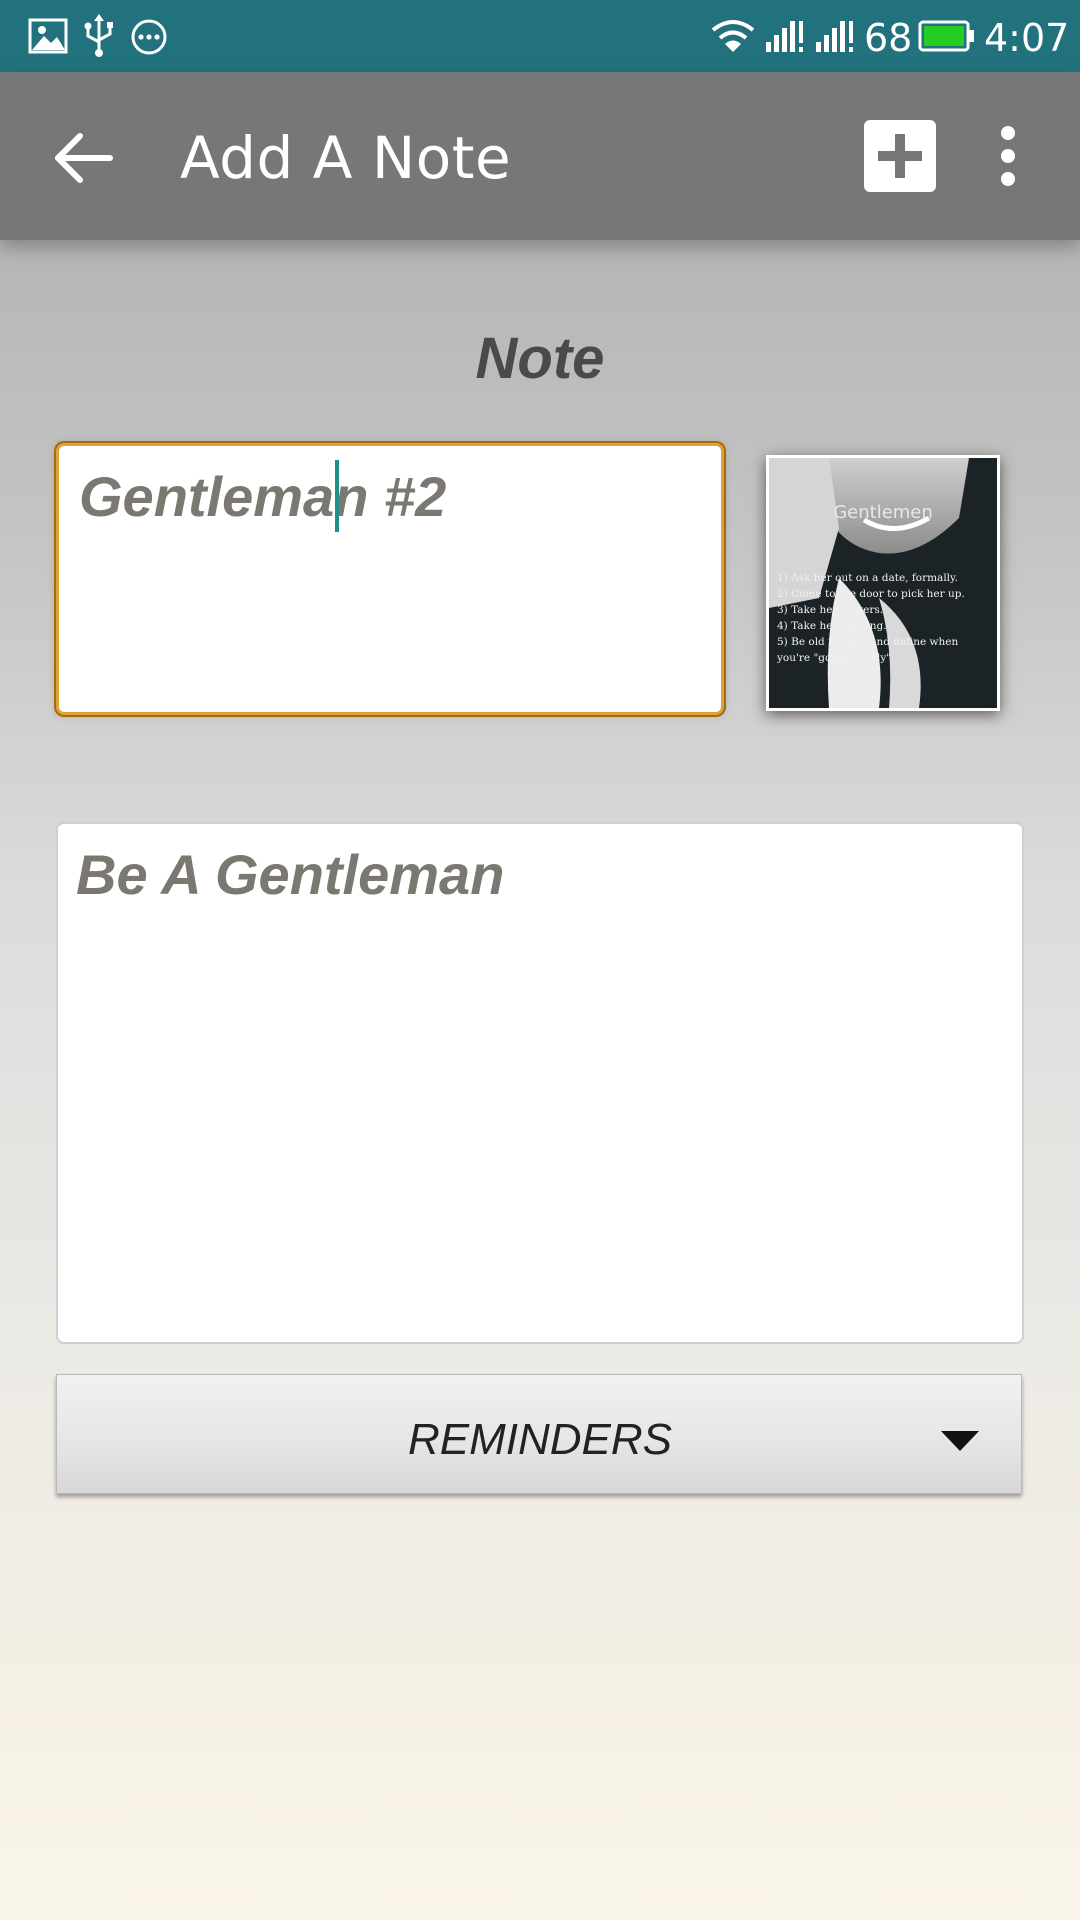 The height and width of the screenshot is (1920, 1080). What do you see at coordinates (149, 37) in the screenshot?
I see `more-horiz-icon` at bounding box center [149, 37].